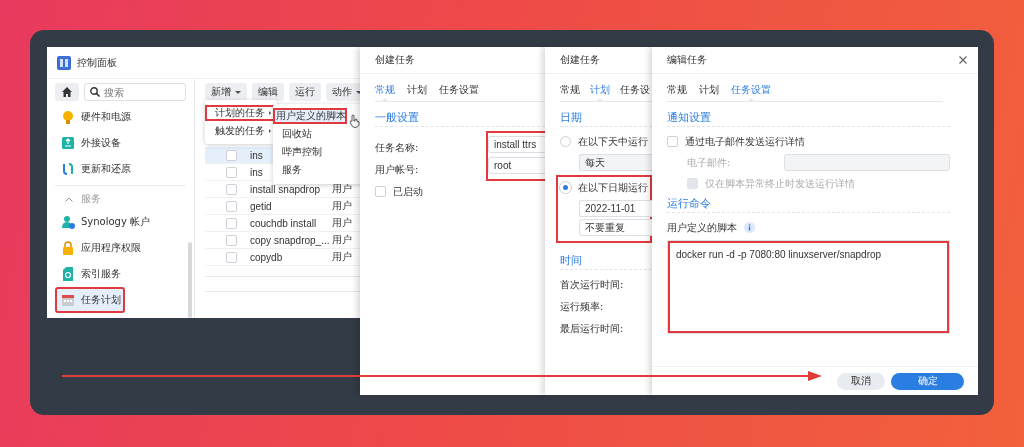 This screenshot has height=447, width=1024. I want to click on dialog-title: 编辑任务, so click(687, 60).